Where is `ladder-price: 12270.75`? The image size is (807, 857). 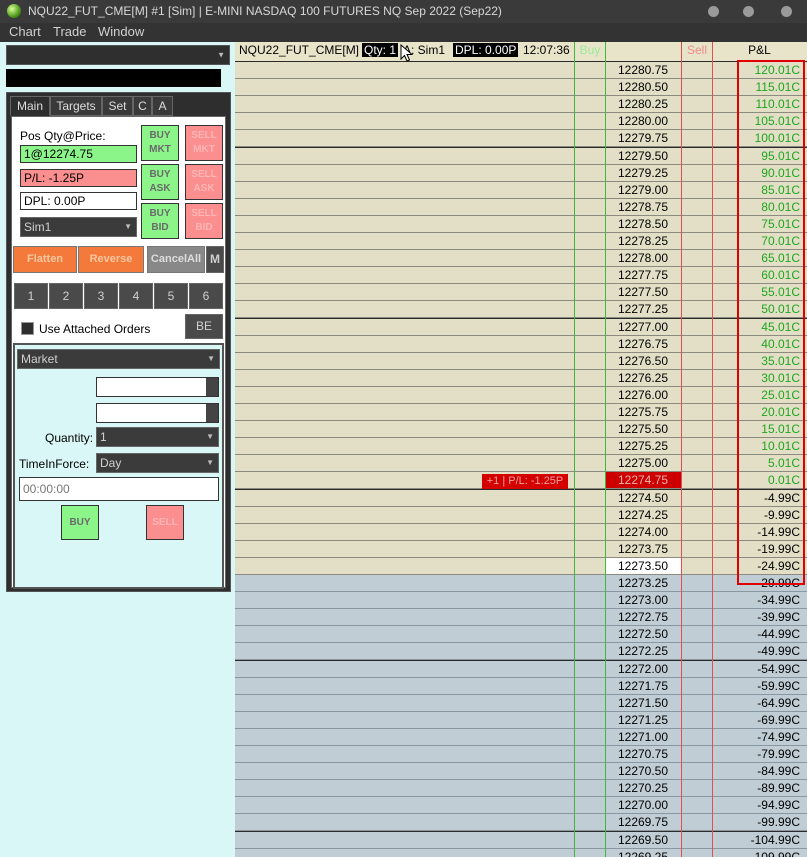
ladder-price: 12270.75 is located at coordinates (643, 754).